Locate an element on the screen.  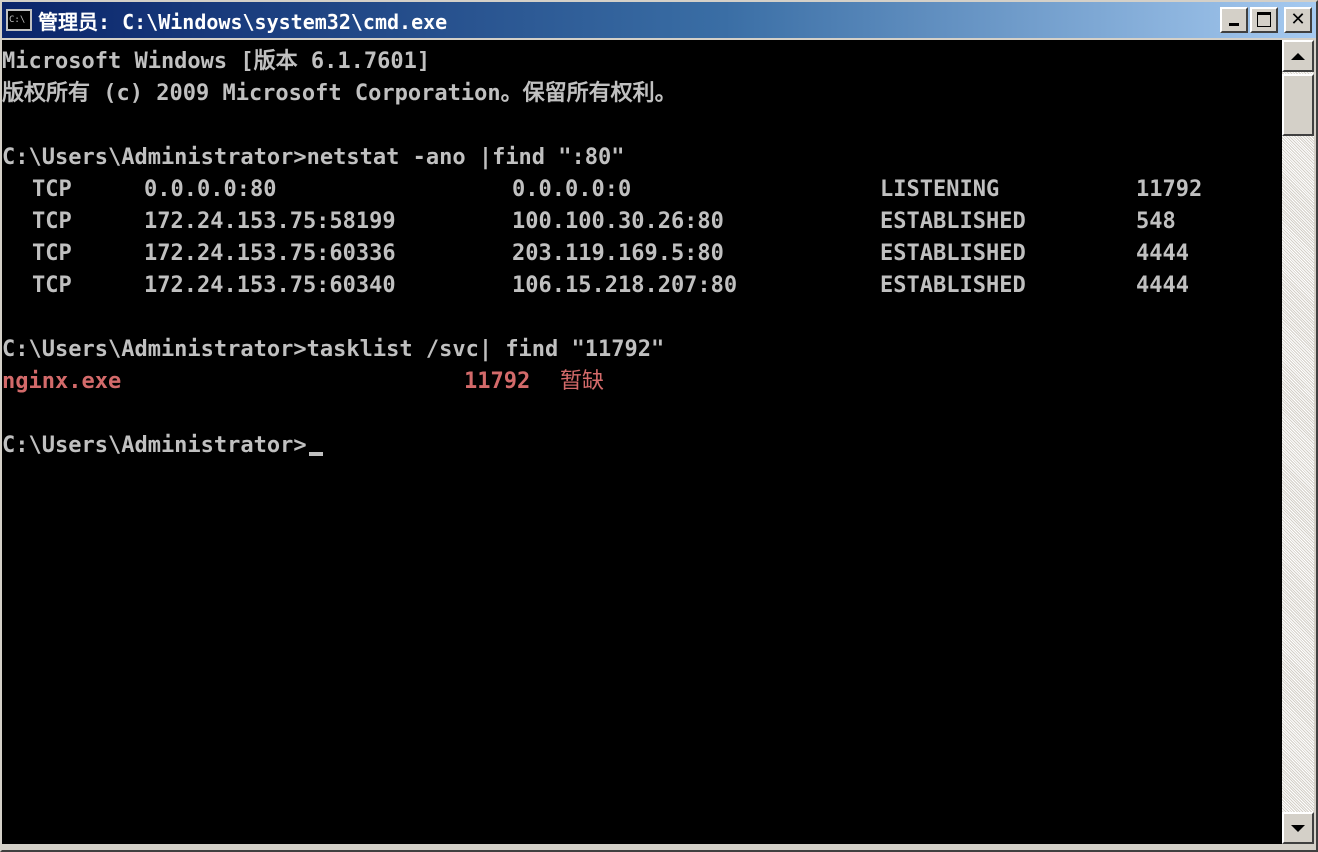
banner-version: Microsoft Windows [版本 6.1.7601] is located at coordinates (216, 61).